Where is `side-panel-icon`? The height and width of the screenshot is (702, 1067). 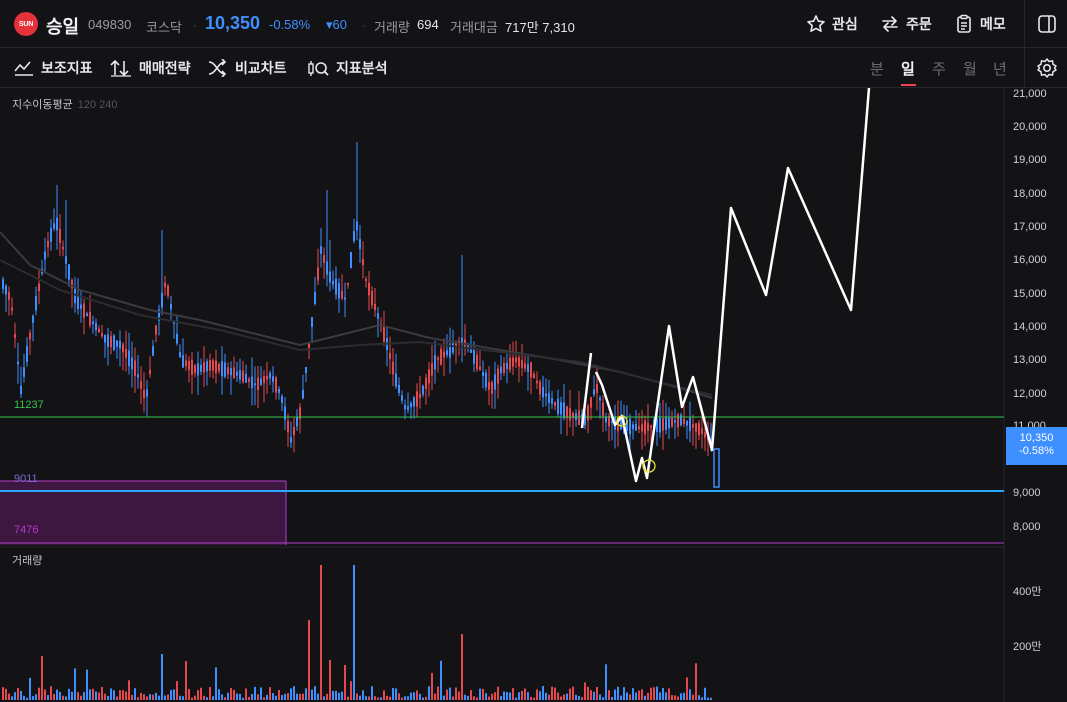 side-panel-icon is located at coordinates (1047, 24).